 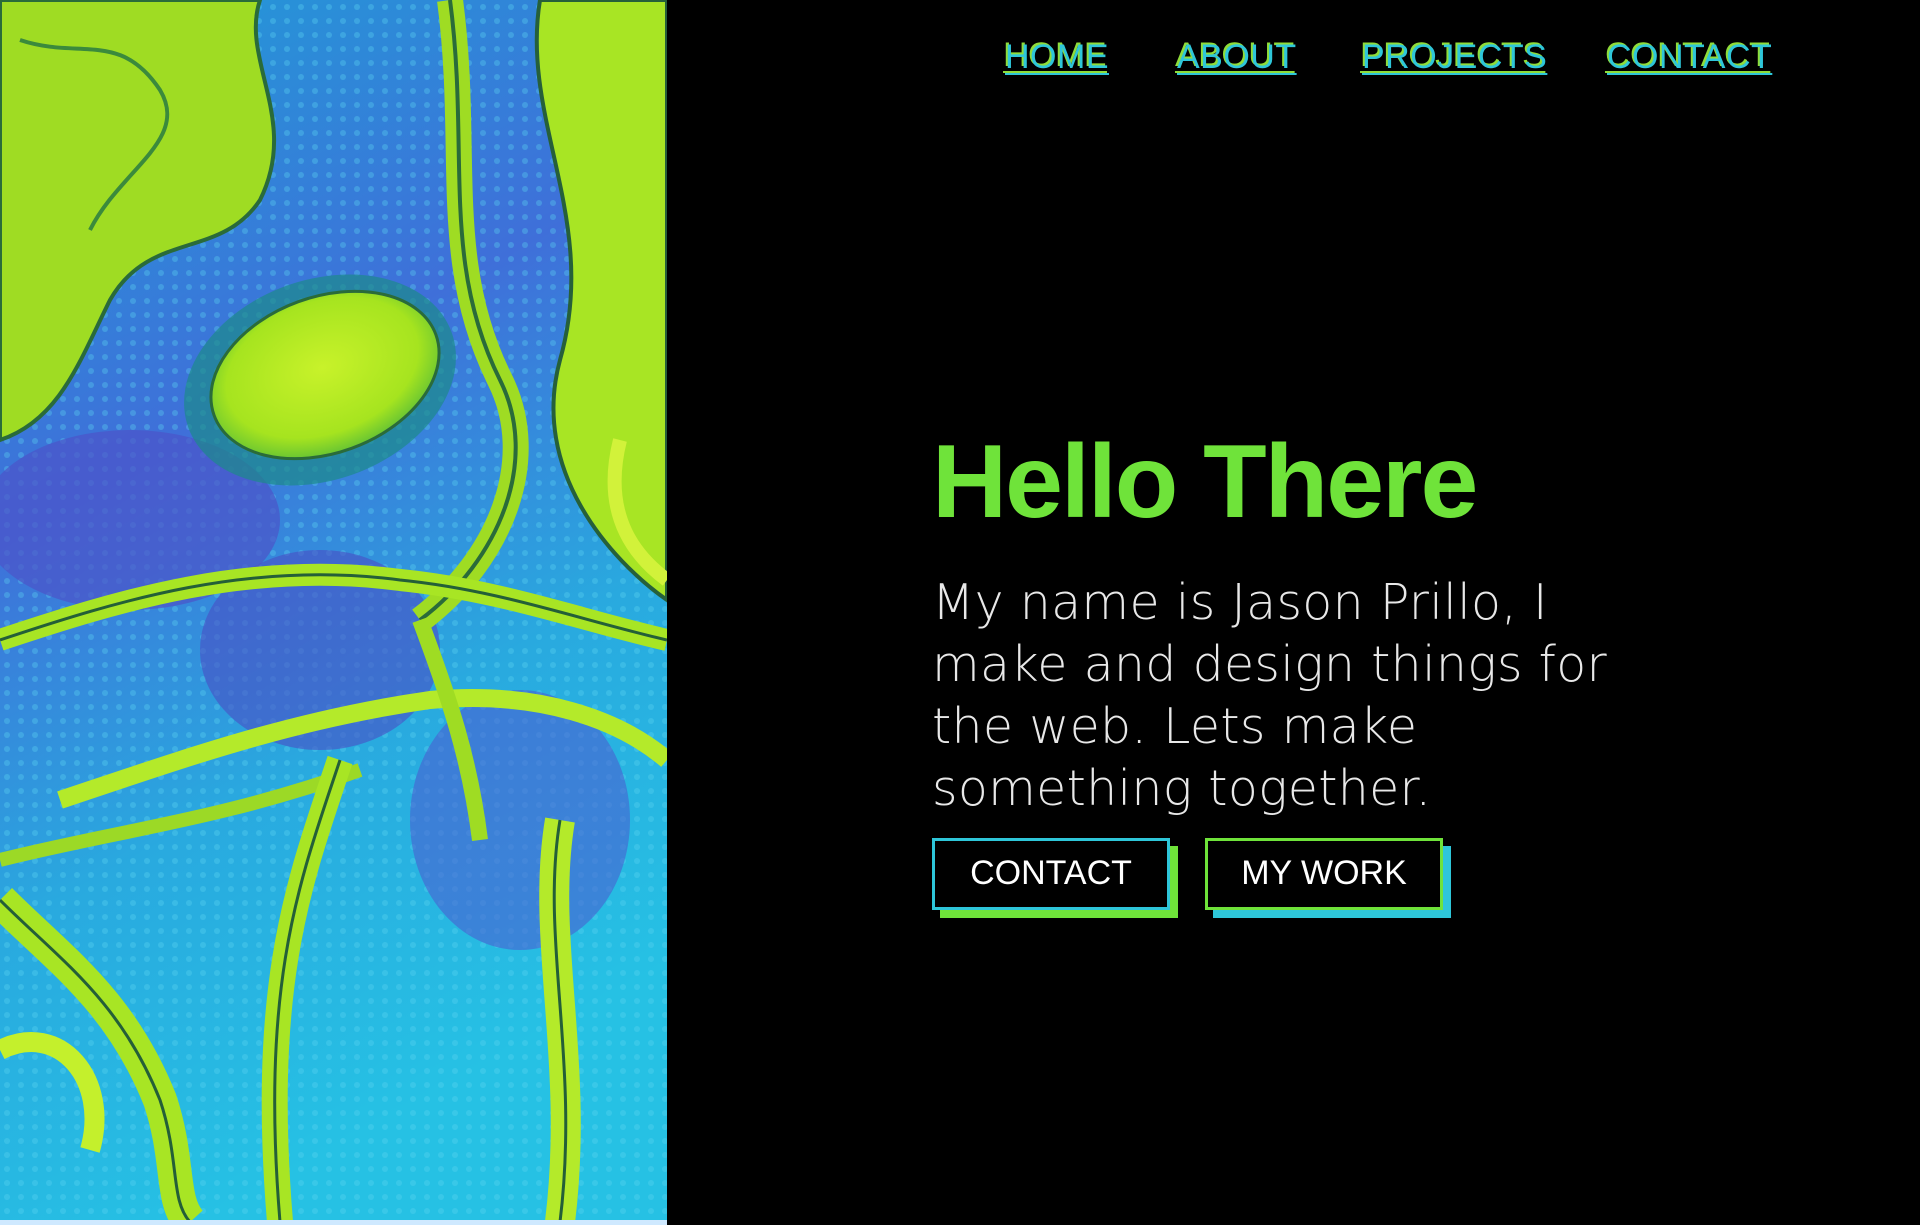 I want to click on contact-button: CONTACT, so click(x=1051, y=874).